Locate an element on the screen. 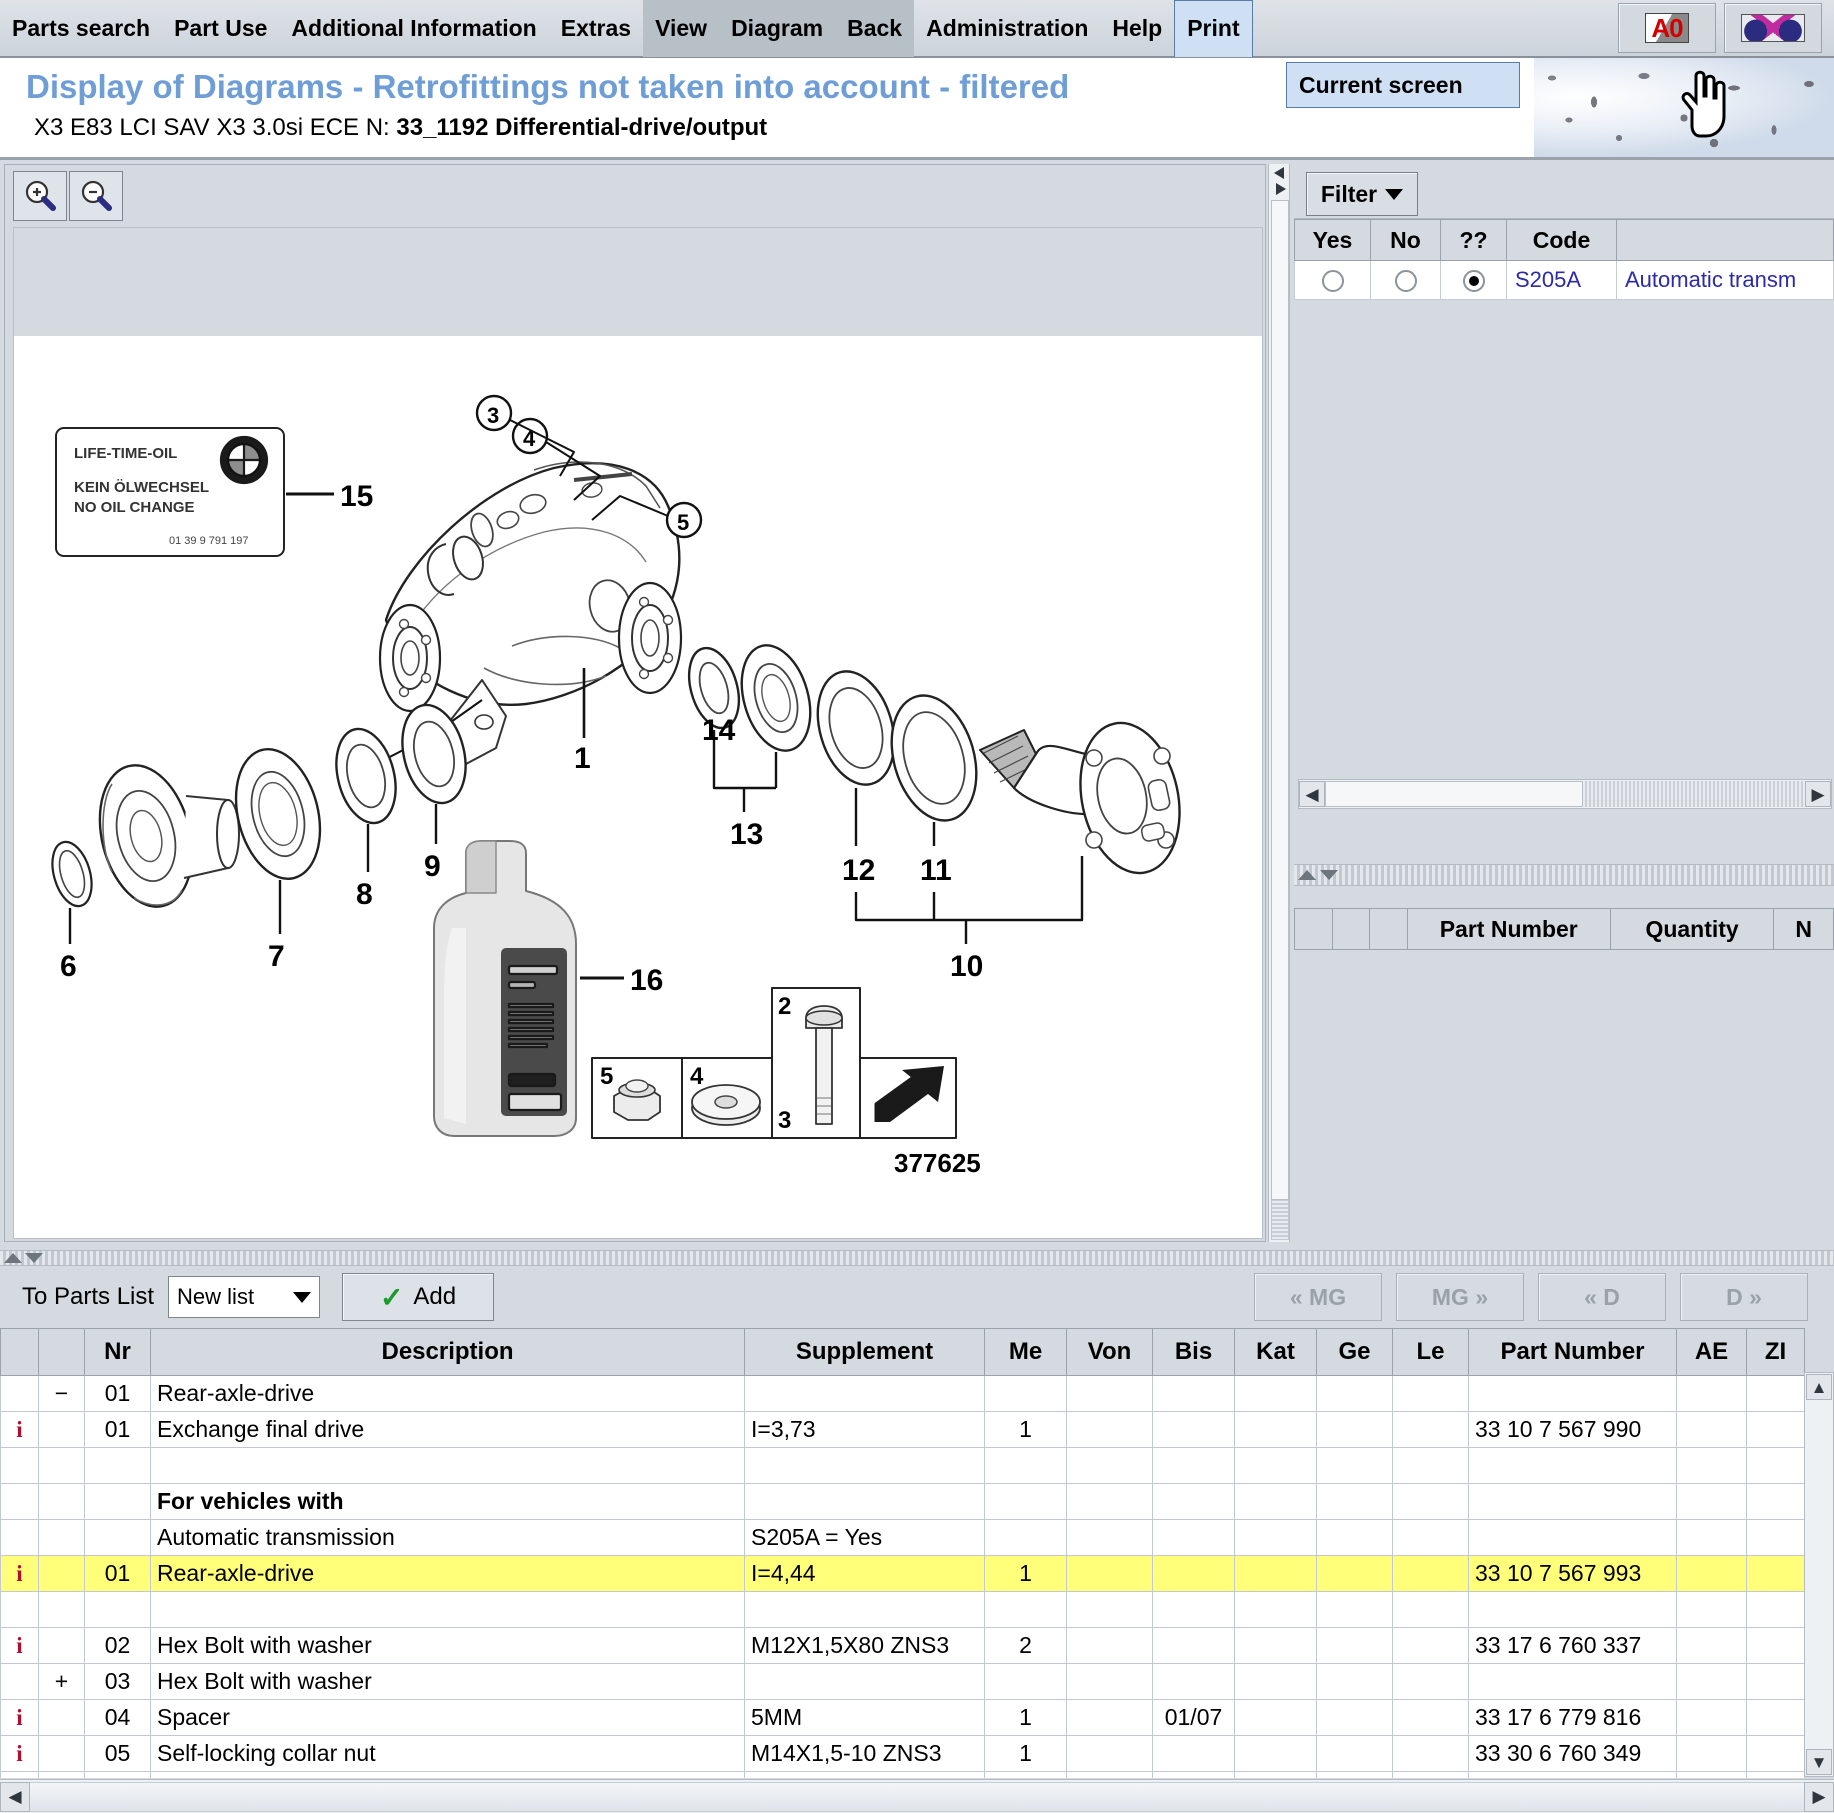 The image size is (1834, 1813). bottom-splitter-up-icon is located at coordinates (13, 1258).